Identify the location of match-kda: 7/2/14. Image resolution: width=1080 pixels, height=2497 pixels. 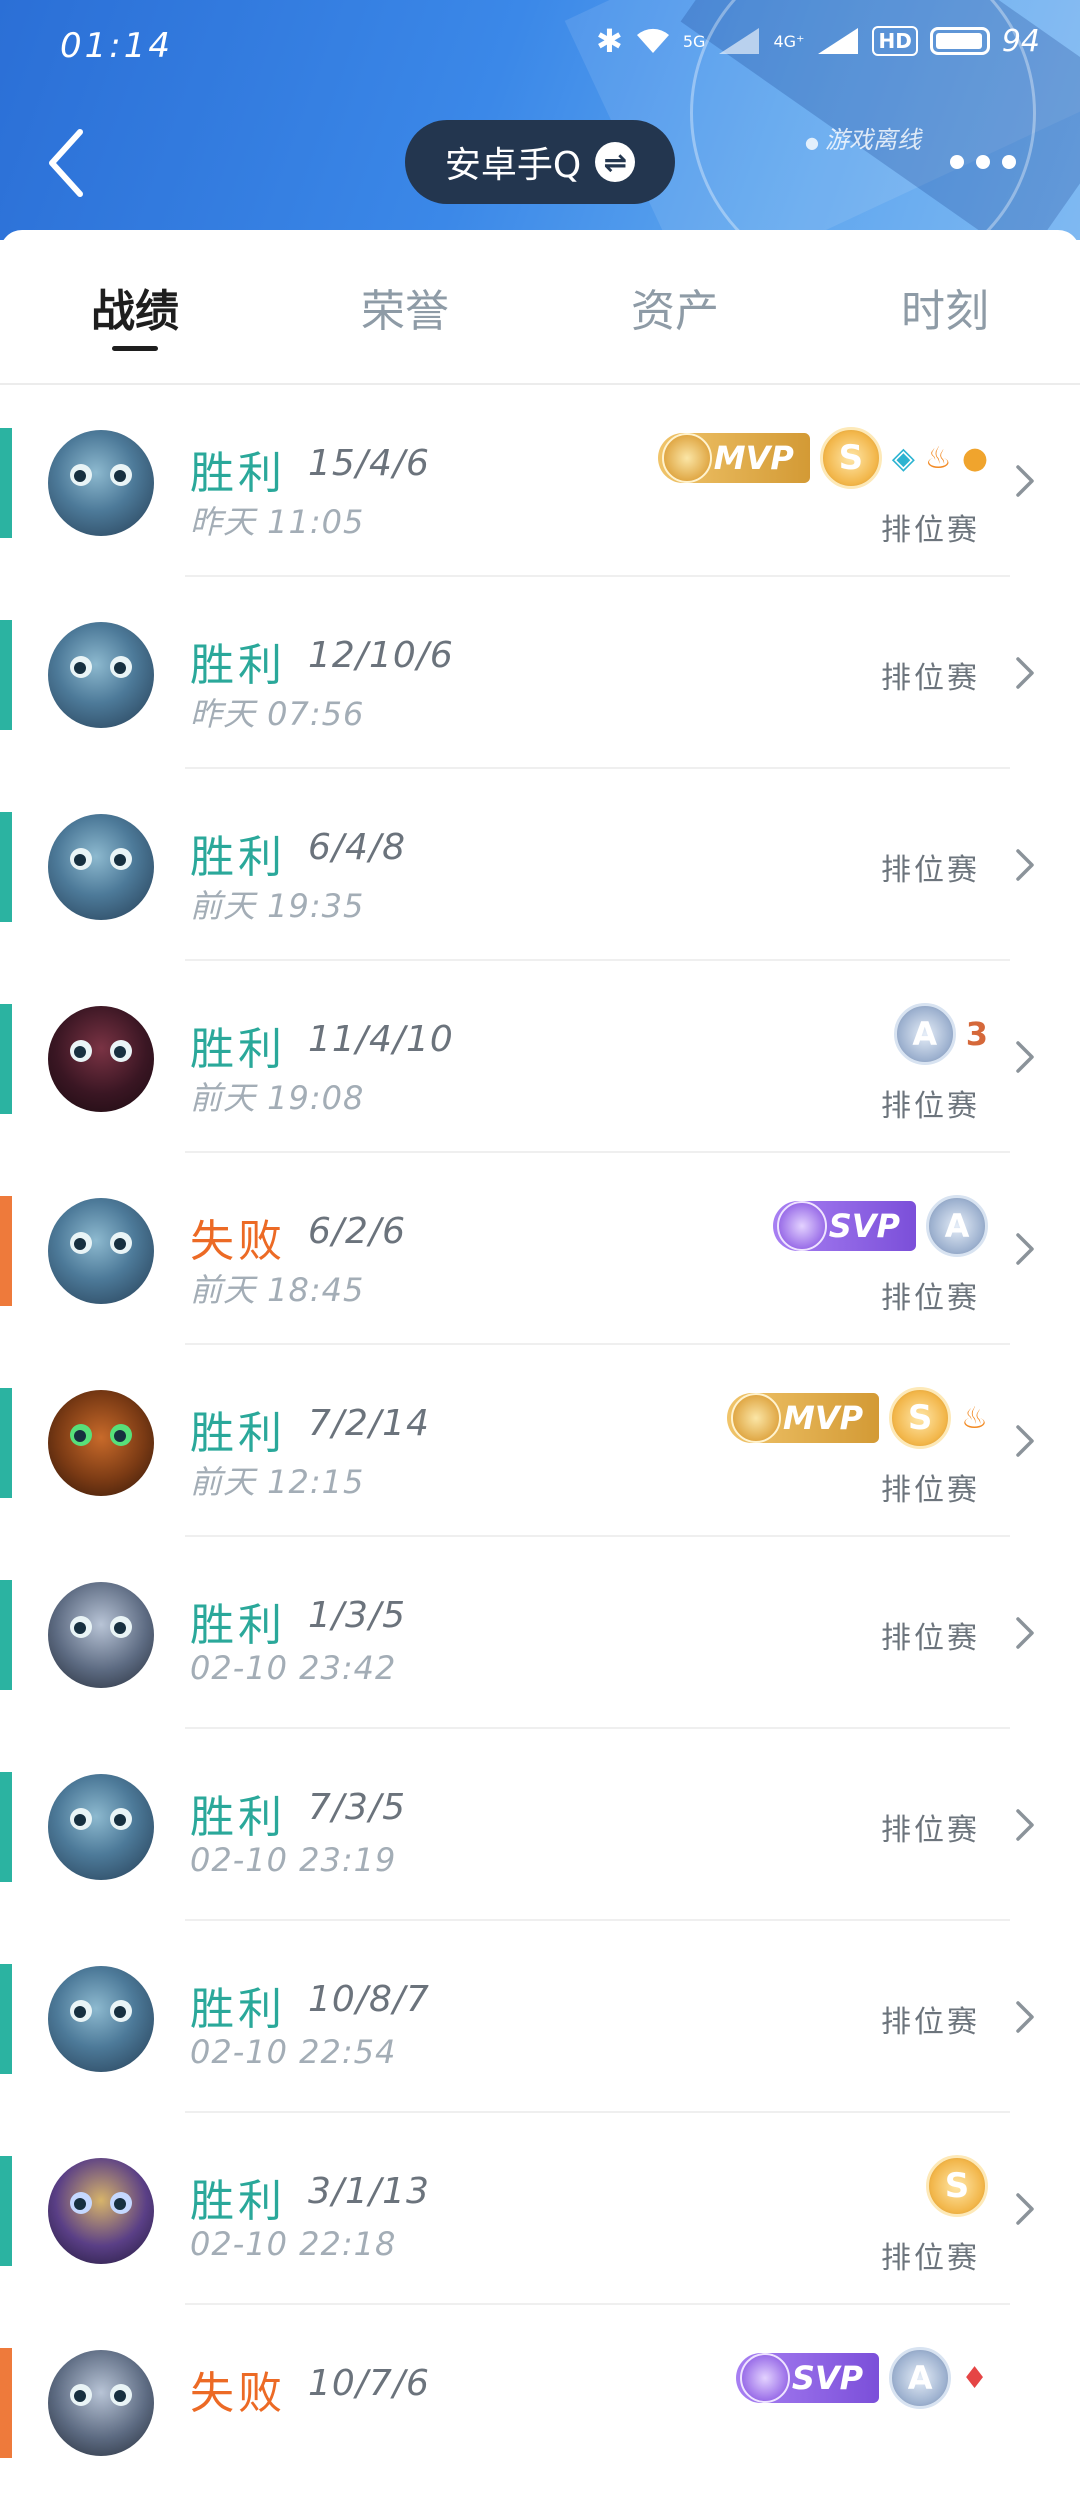
(369, 1423).